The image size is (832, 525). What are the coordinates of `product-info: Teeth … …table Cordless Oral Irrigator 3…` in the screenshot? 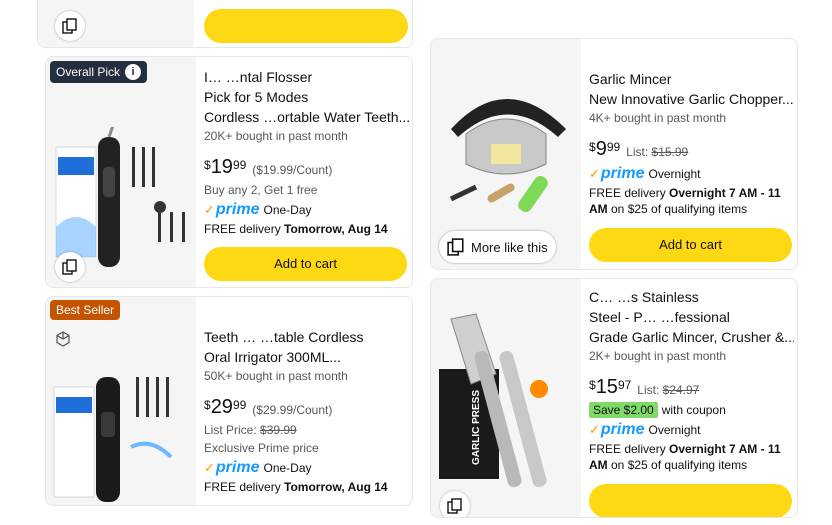 It's located at (306, 401).